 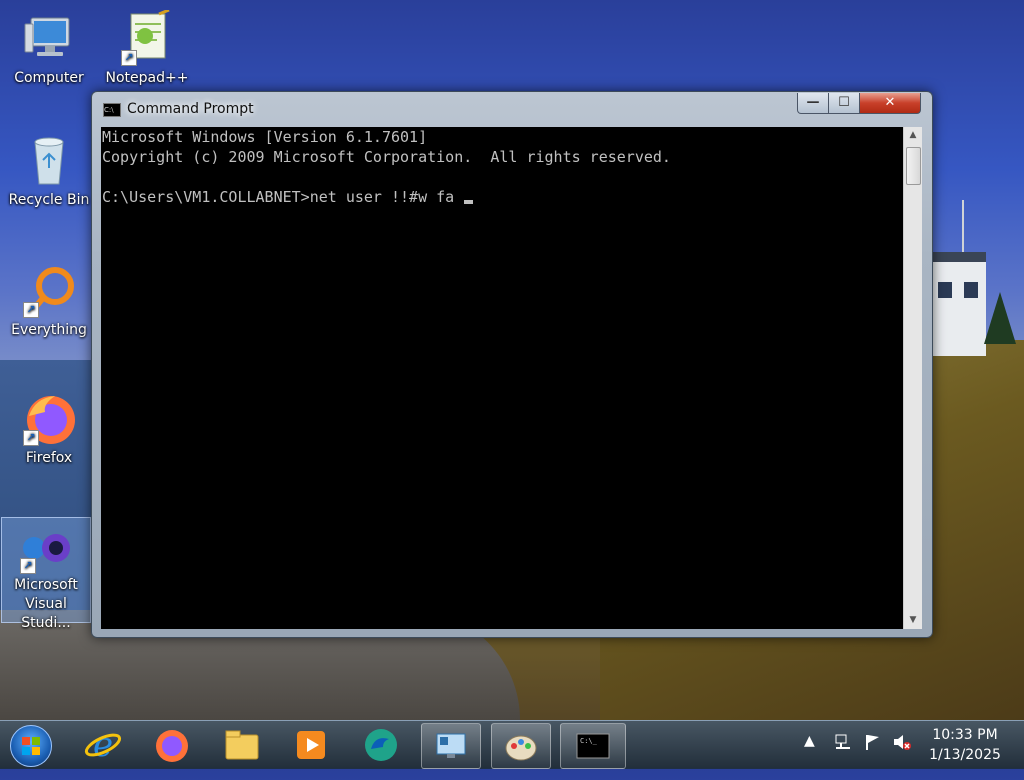 What do you see at coordinates (873, 744) in the screenshot?
I see `action-center-flag-icon` at bounding box center [873, 744].